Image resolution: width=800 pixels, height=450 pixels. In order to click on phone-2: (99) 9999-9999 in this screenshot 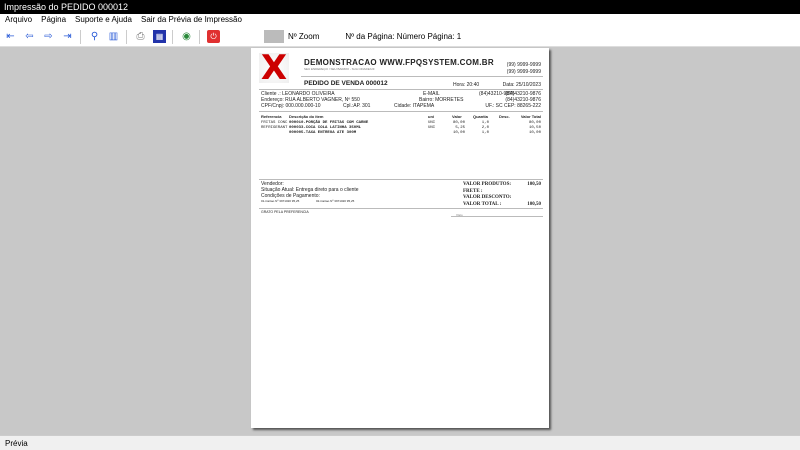, I will do `click(523, 72)`.